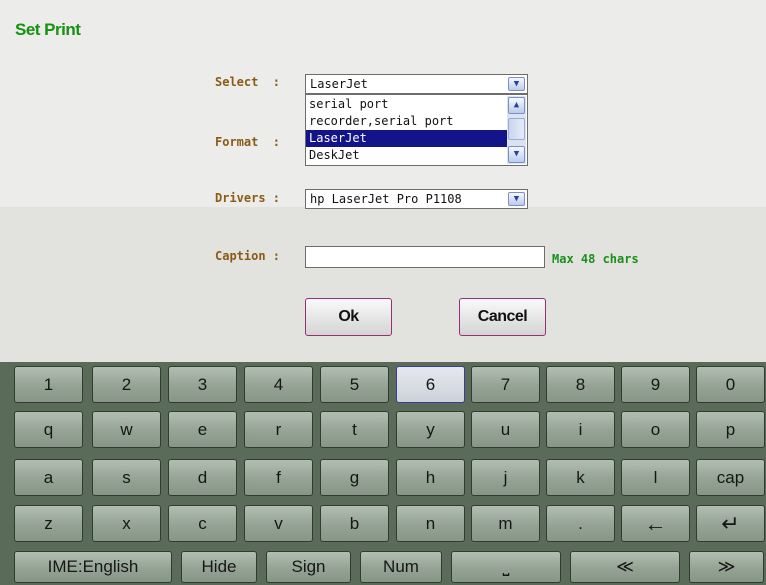  Describe the element at coordinates (248, 142) in the screenshot. I see `format-label: Format :` at that location.